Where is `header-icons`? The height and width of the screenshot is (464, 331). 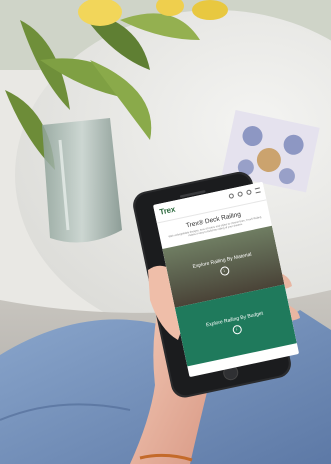
header-icons is located at coordinates (244, 193).